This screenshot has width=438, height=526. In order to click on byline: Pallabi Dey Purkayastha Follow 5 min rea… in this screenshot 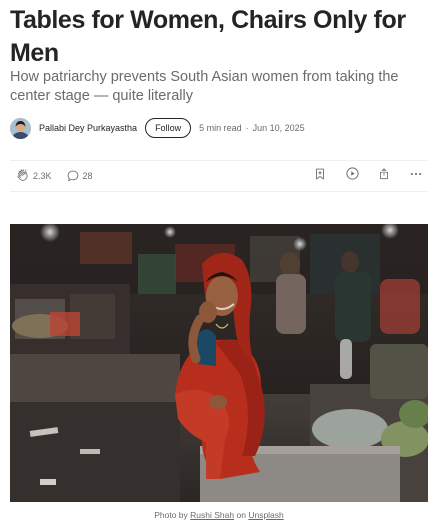, I will do `click(220, 128)`.